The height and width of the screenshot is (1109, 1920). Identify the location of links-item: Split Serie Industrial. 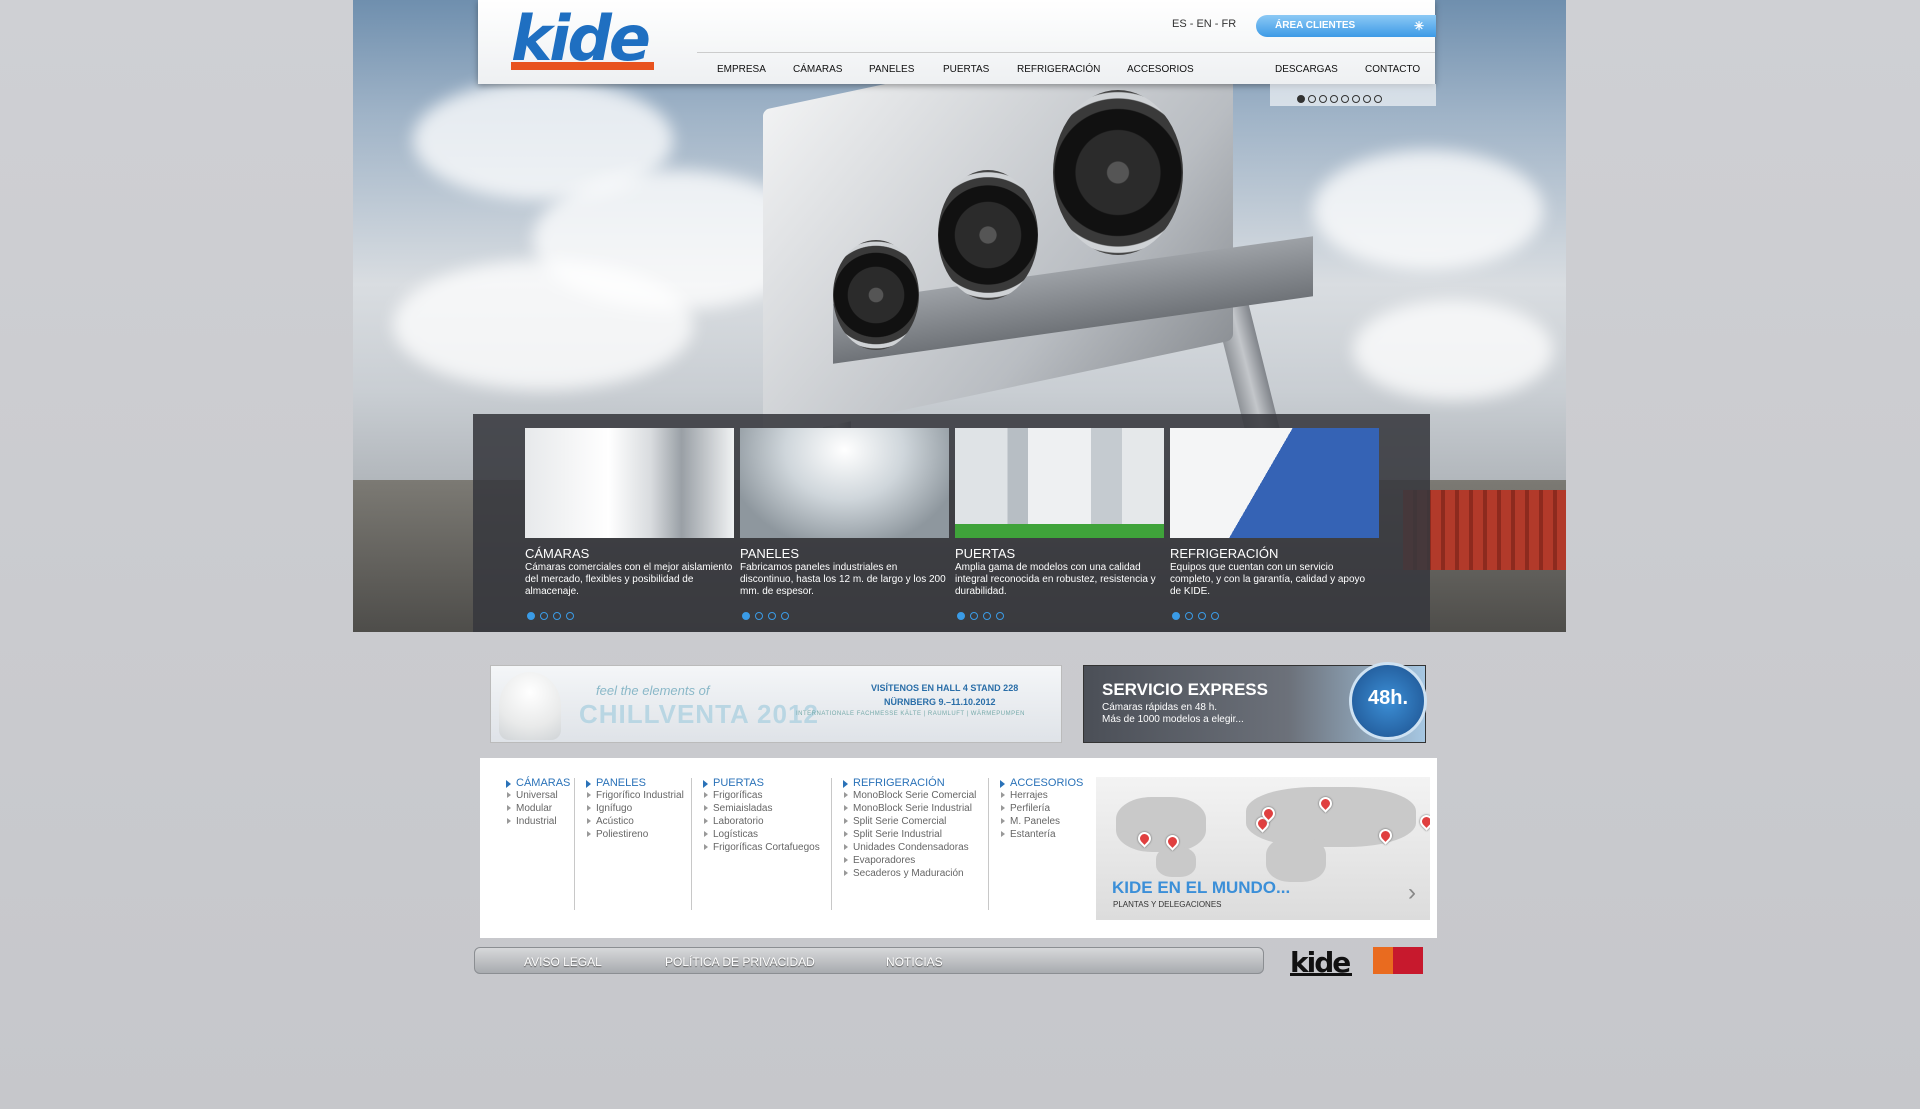
(908, 834).